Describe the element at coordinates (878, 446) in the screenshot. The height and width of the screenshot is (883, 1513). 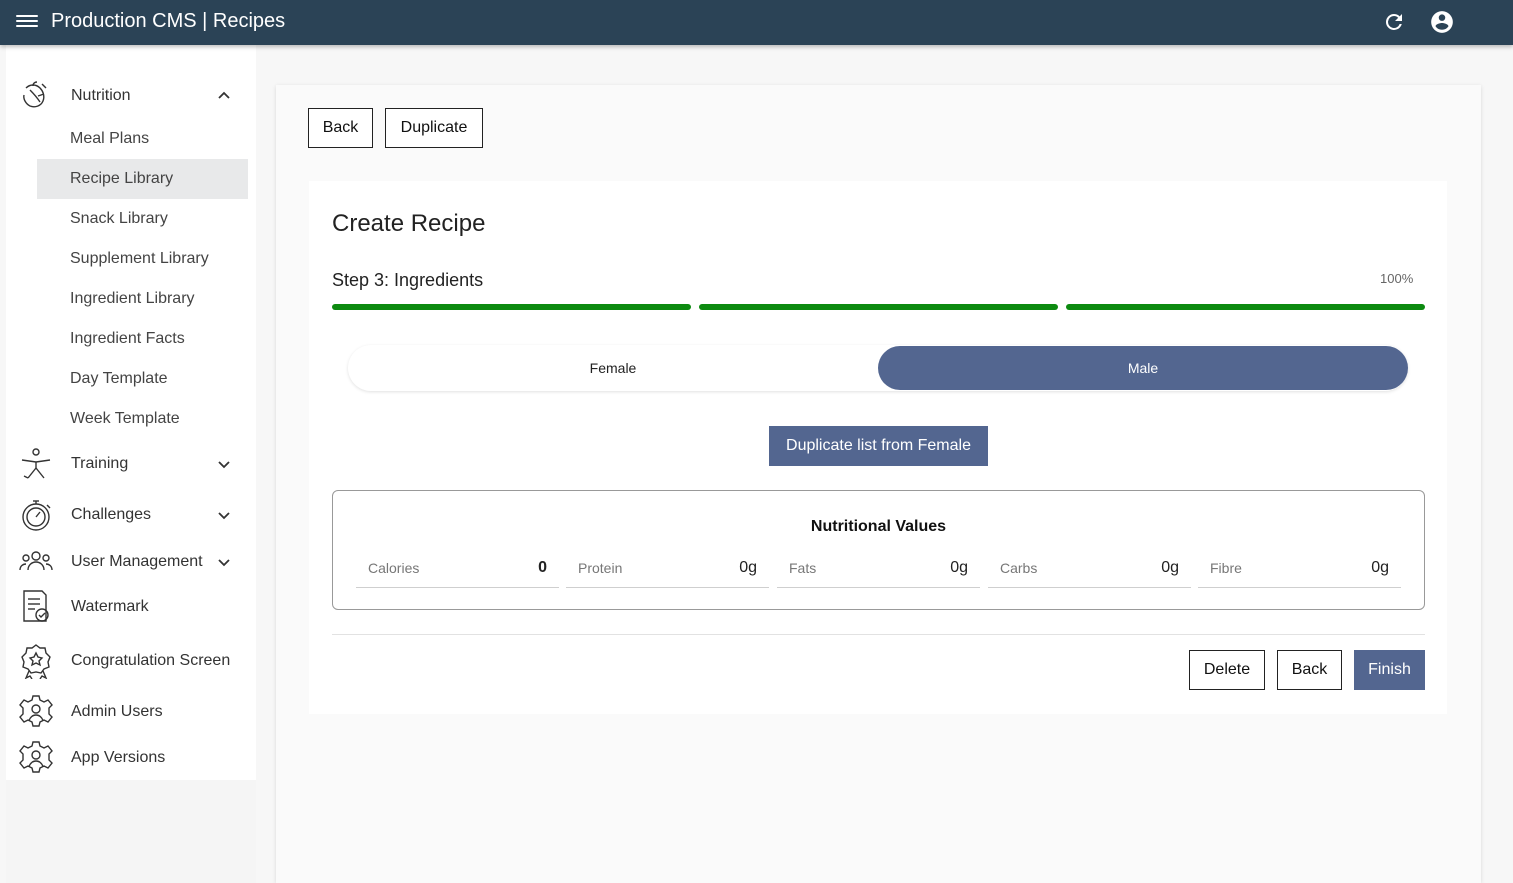
I see `duplicate-list-button: Duplicate list from Female` at that location.